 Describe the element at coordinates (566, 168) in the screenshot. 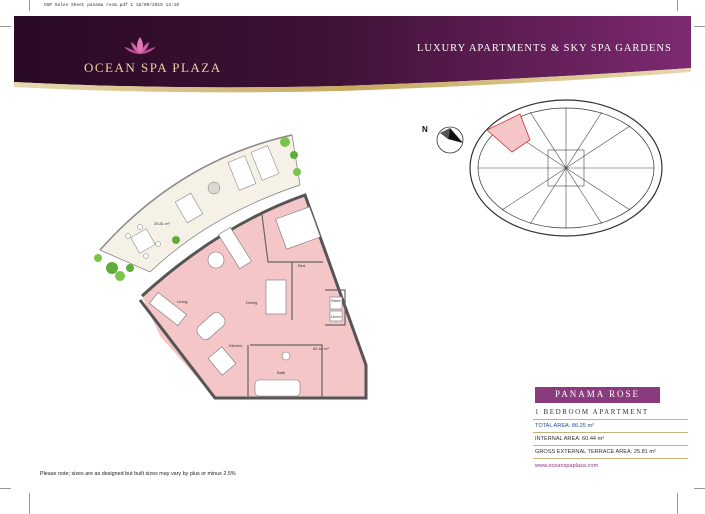

I see `building-key-plan` at that location.